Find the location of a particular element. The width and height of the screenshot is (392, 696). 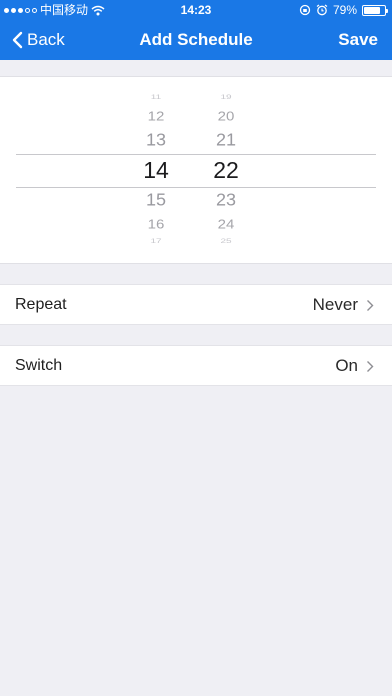

repeat-row: Repeat Never is located at coordinates (196, 304).